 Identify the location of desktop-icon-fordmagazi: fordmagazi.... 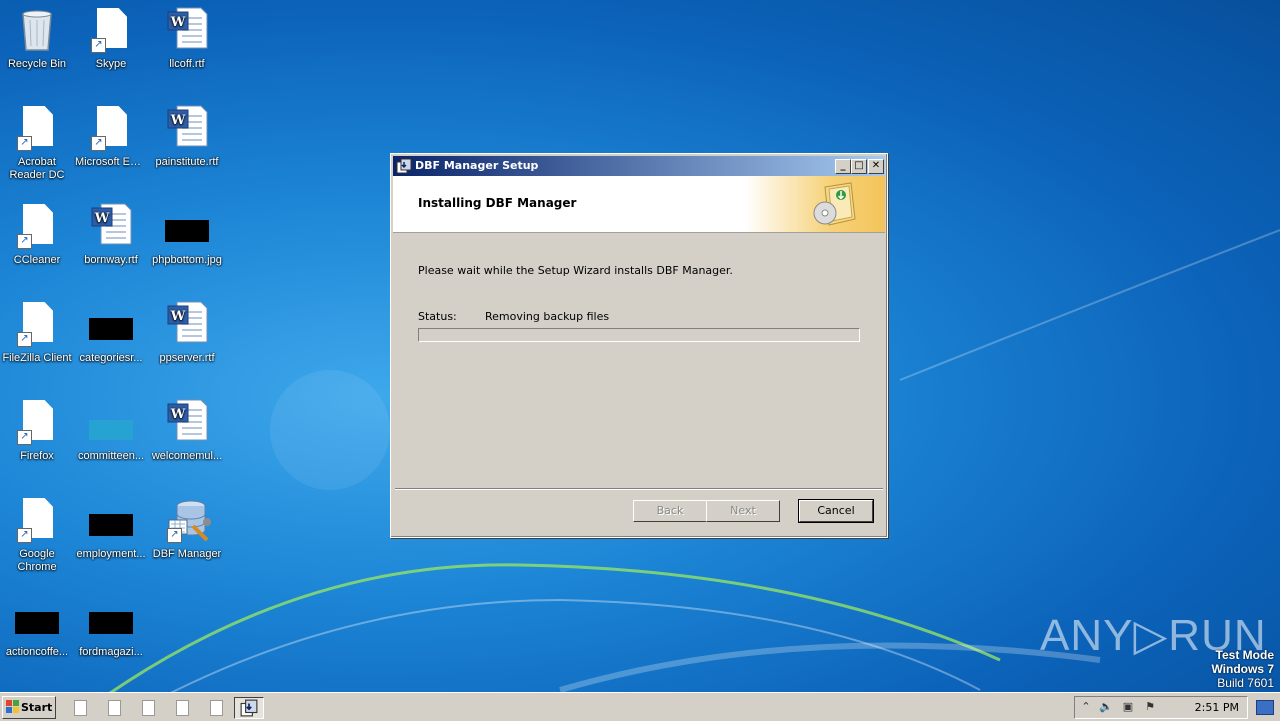
(111, 626).